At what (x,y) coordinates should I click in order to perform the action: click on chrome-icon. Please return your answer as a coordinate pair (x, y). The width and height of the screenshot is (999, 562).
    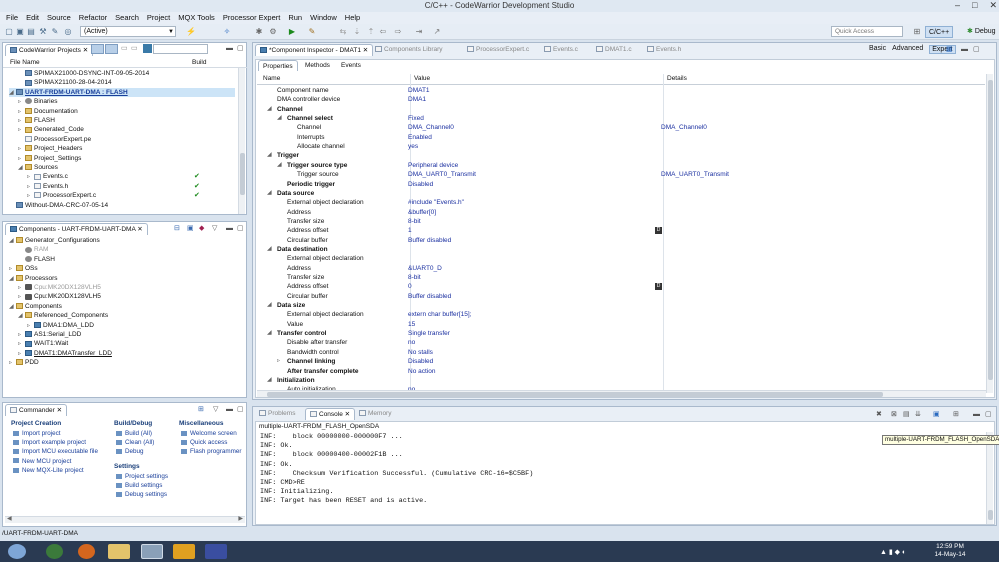
    Looking at the image, I should click on (54, 551).